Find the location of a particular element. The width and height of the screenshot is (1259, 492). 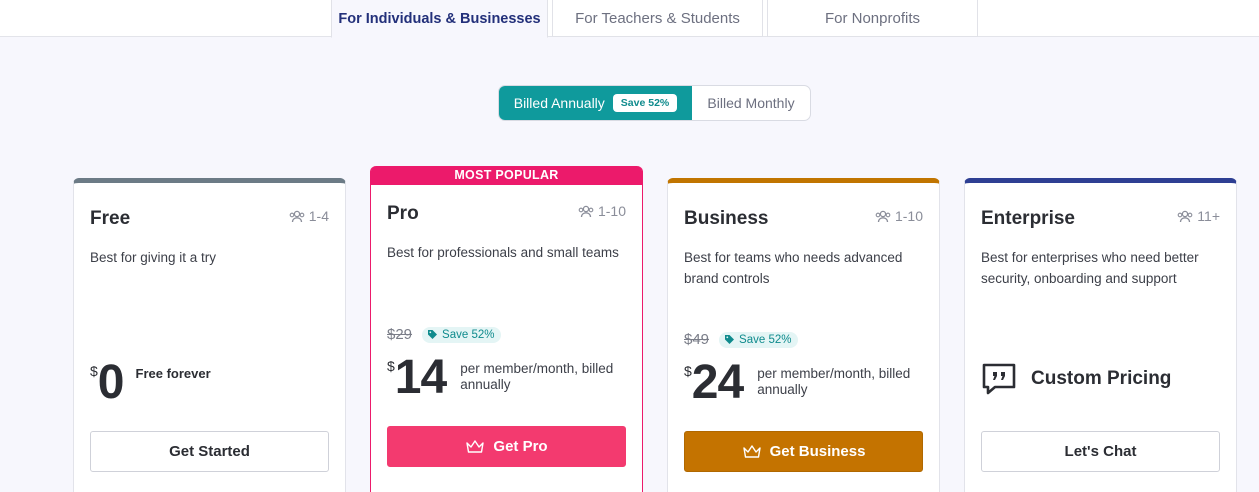

lets-chat-button: Let's Chat is located at coordinates (1100, 451).